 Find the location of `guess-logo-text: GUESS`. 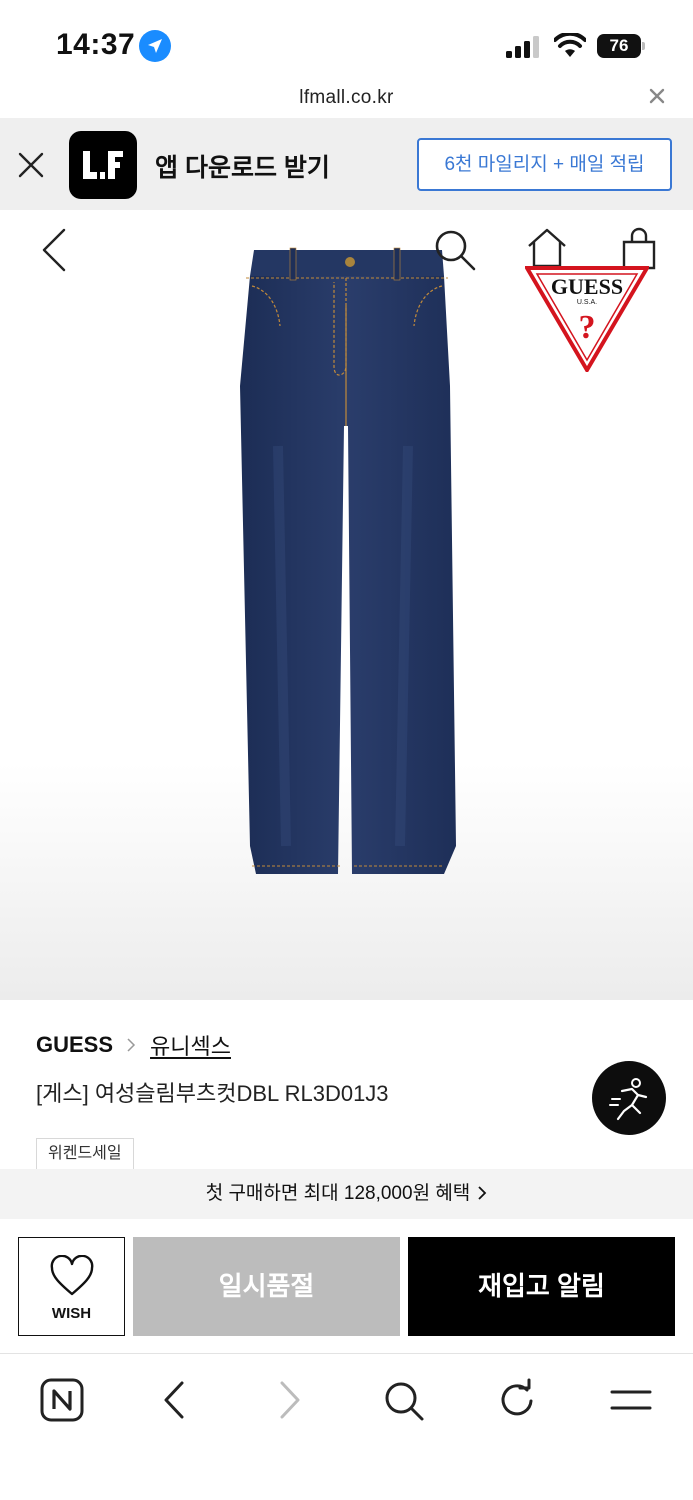

guess-logo-text: GUESS is located at coordinates (587, 286).